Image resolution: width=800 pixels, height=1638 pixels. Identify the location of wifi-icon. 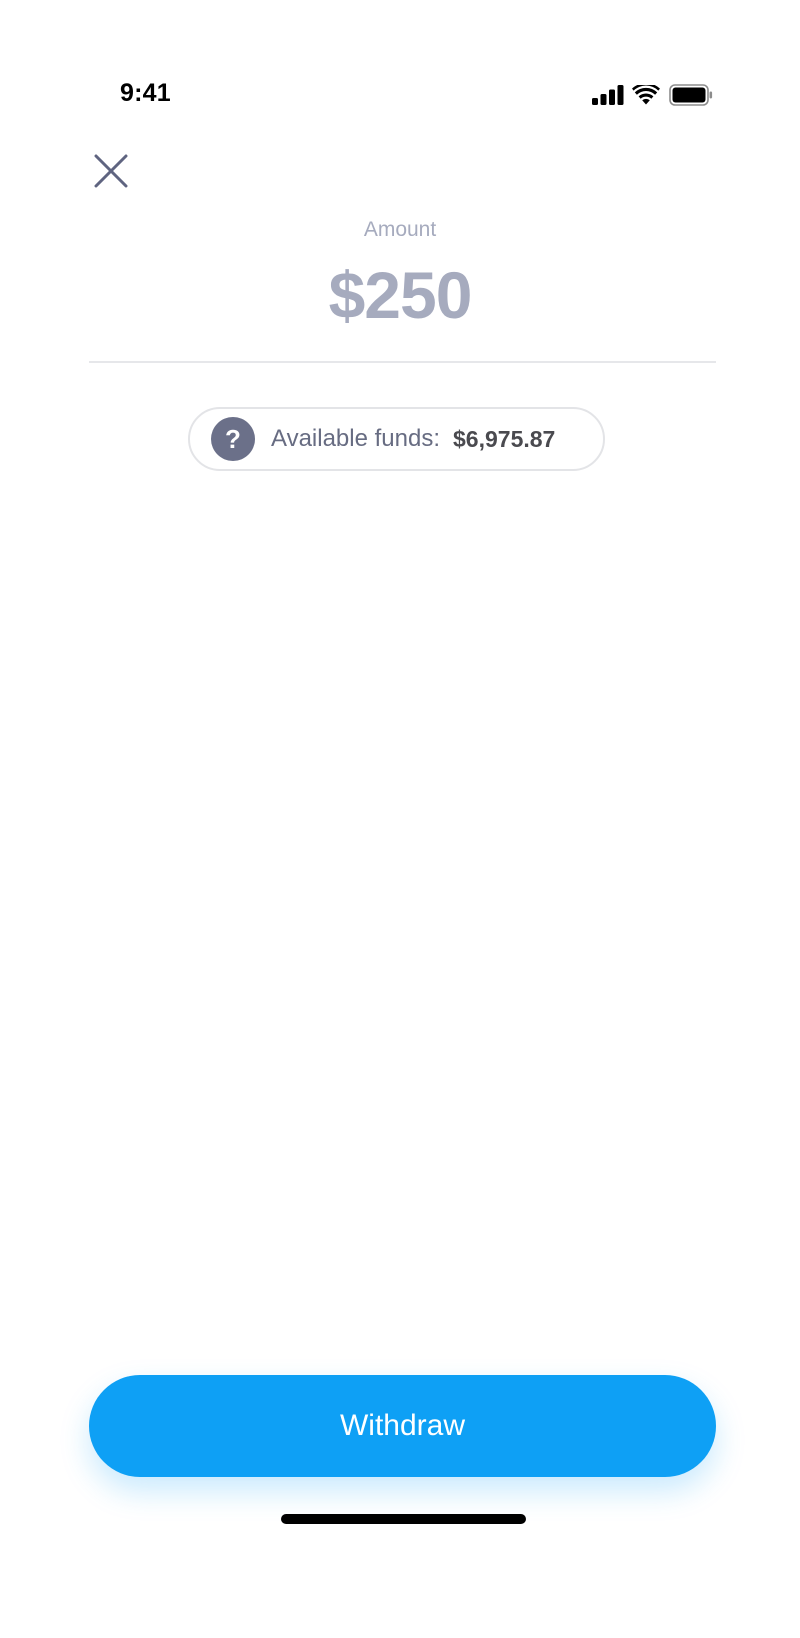
(646, 95).